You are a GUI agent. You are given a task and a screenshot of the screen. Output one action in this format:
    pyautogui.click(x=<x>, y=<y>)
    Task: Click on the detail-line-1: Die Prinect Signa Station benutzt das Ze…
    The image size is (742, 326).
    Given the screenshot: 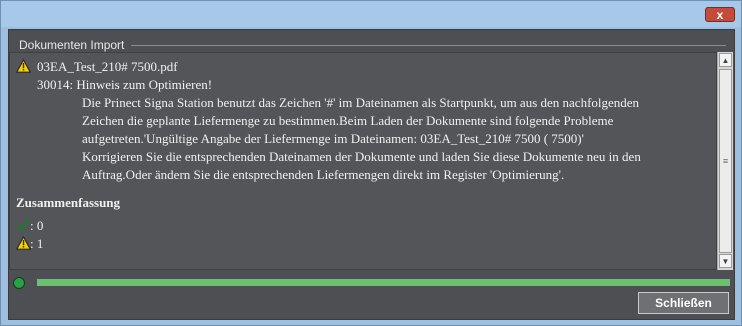 What is the action you would take?
    pyautogui.click(x=361, y=102)
    